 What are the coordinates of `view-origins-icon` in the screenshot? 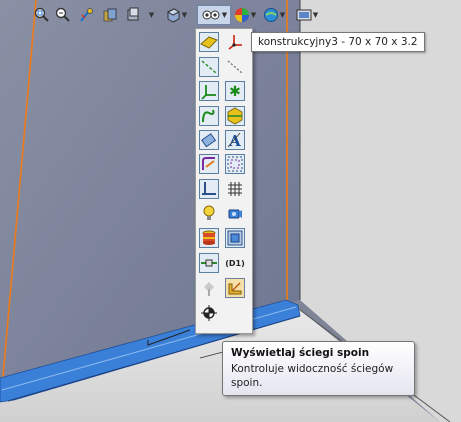 It's located at (235, 42).